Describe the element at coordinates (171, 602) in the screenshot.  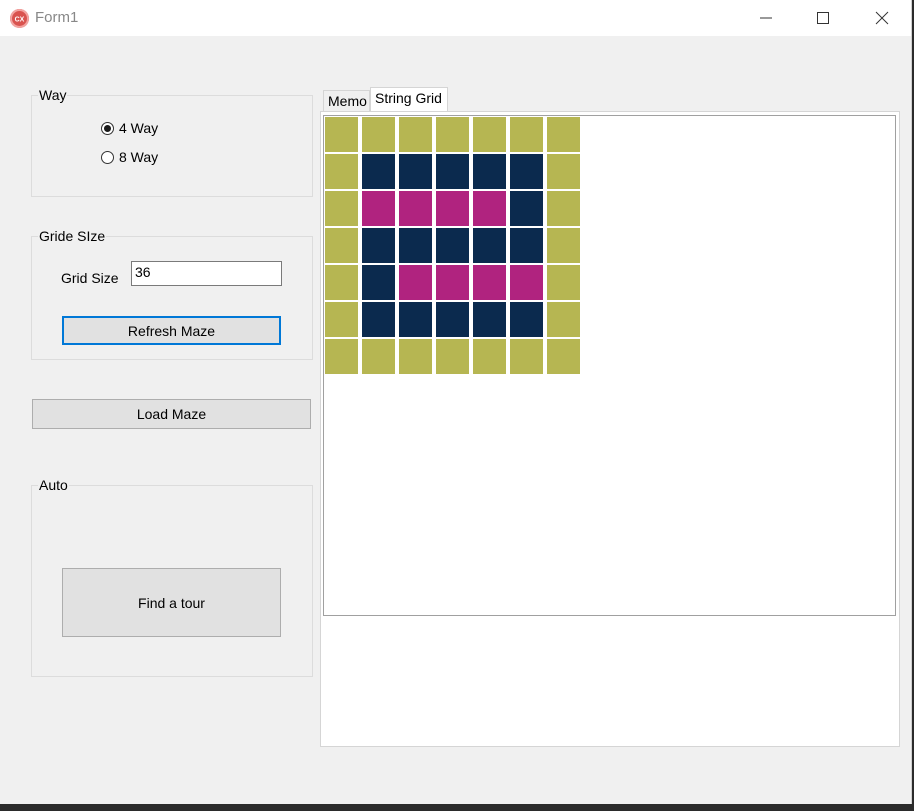
I see `find-tour-button: Find a tour` at that location.